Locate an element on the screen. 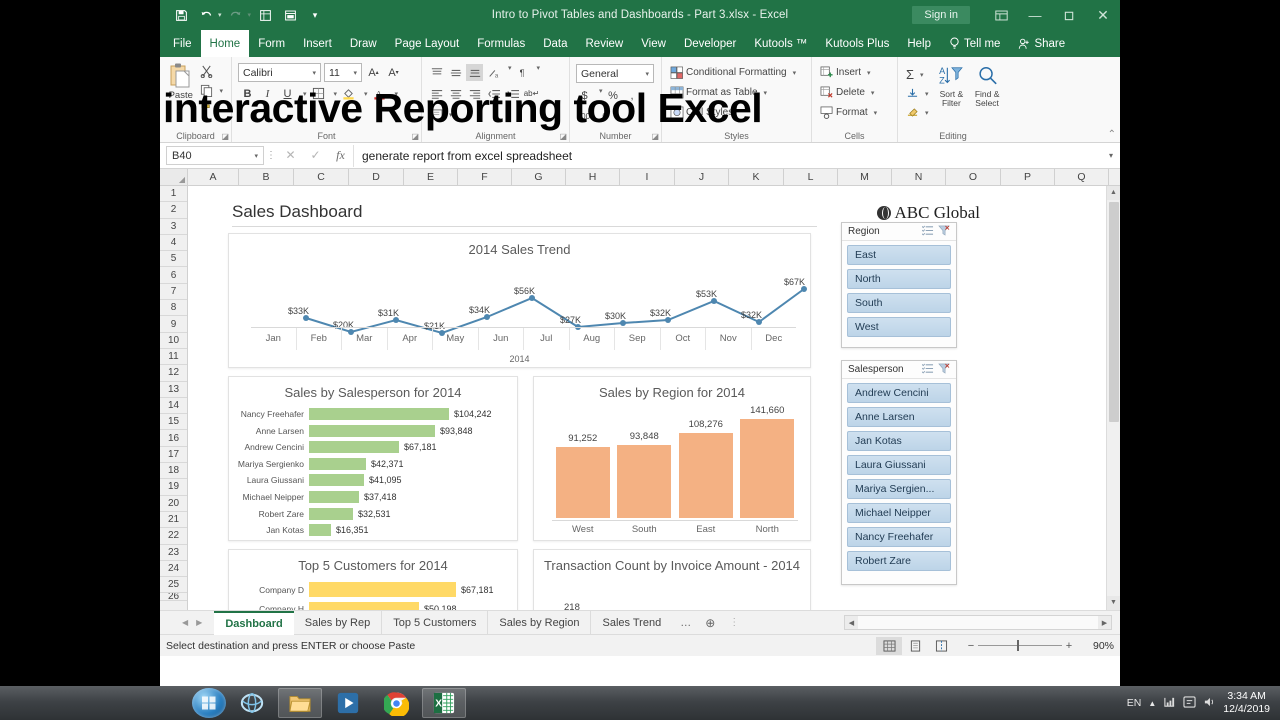  clear-button: ▾ is located at coordinates (917, 112).